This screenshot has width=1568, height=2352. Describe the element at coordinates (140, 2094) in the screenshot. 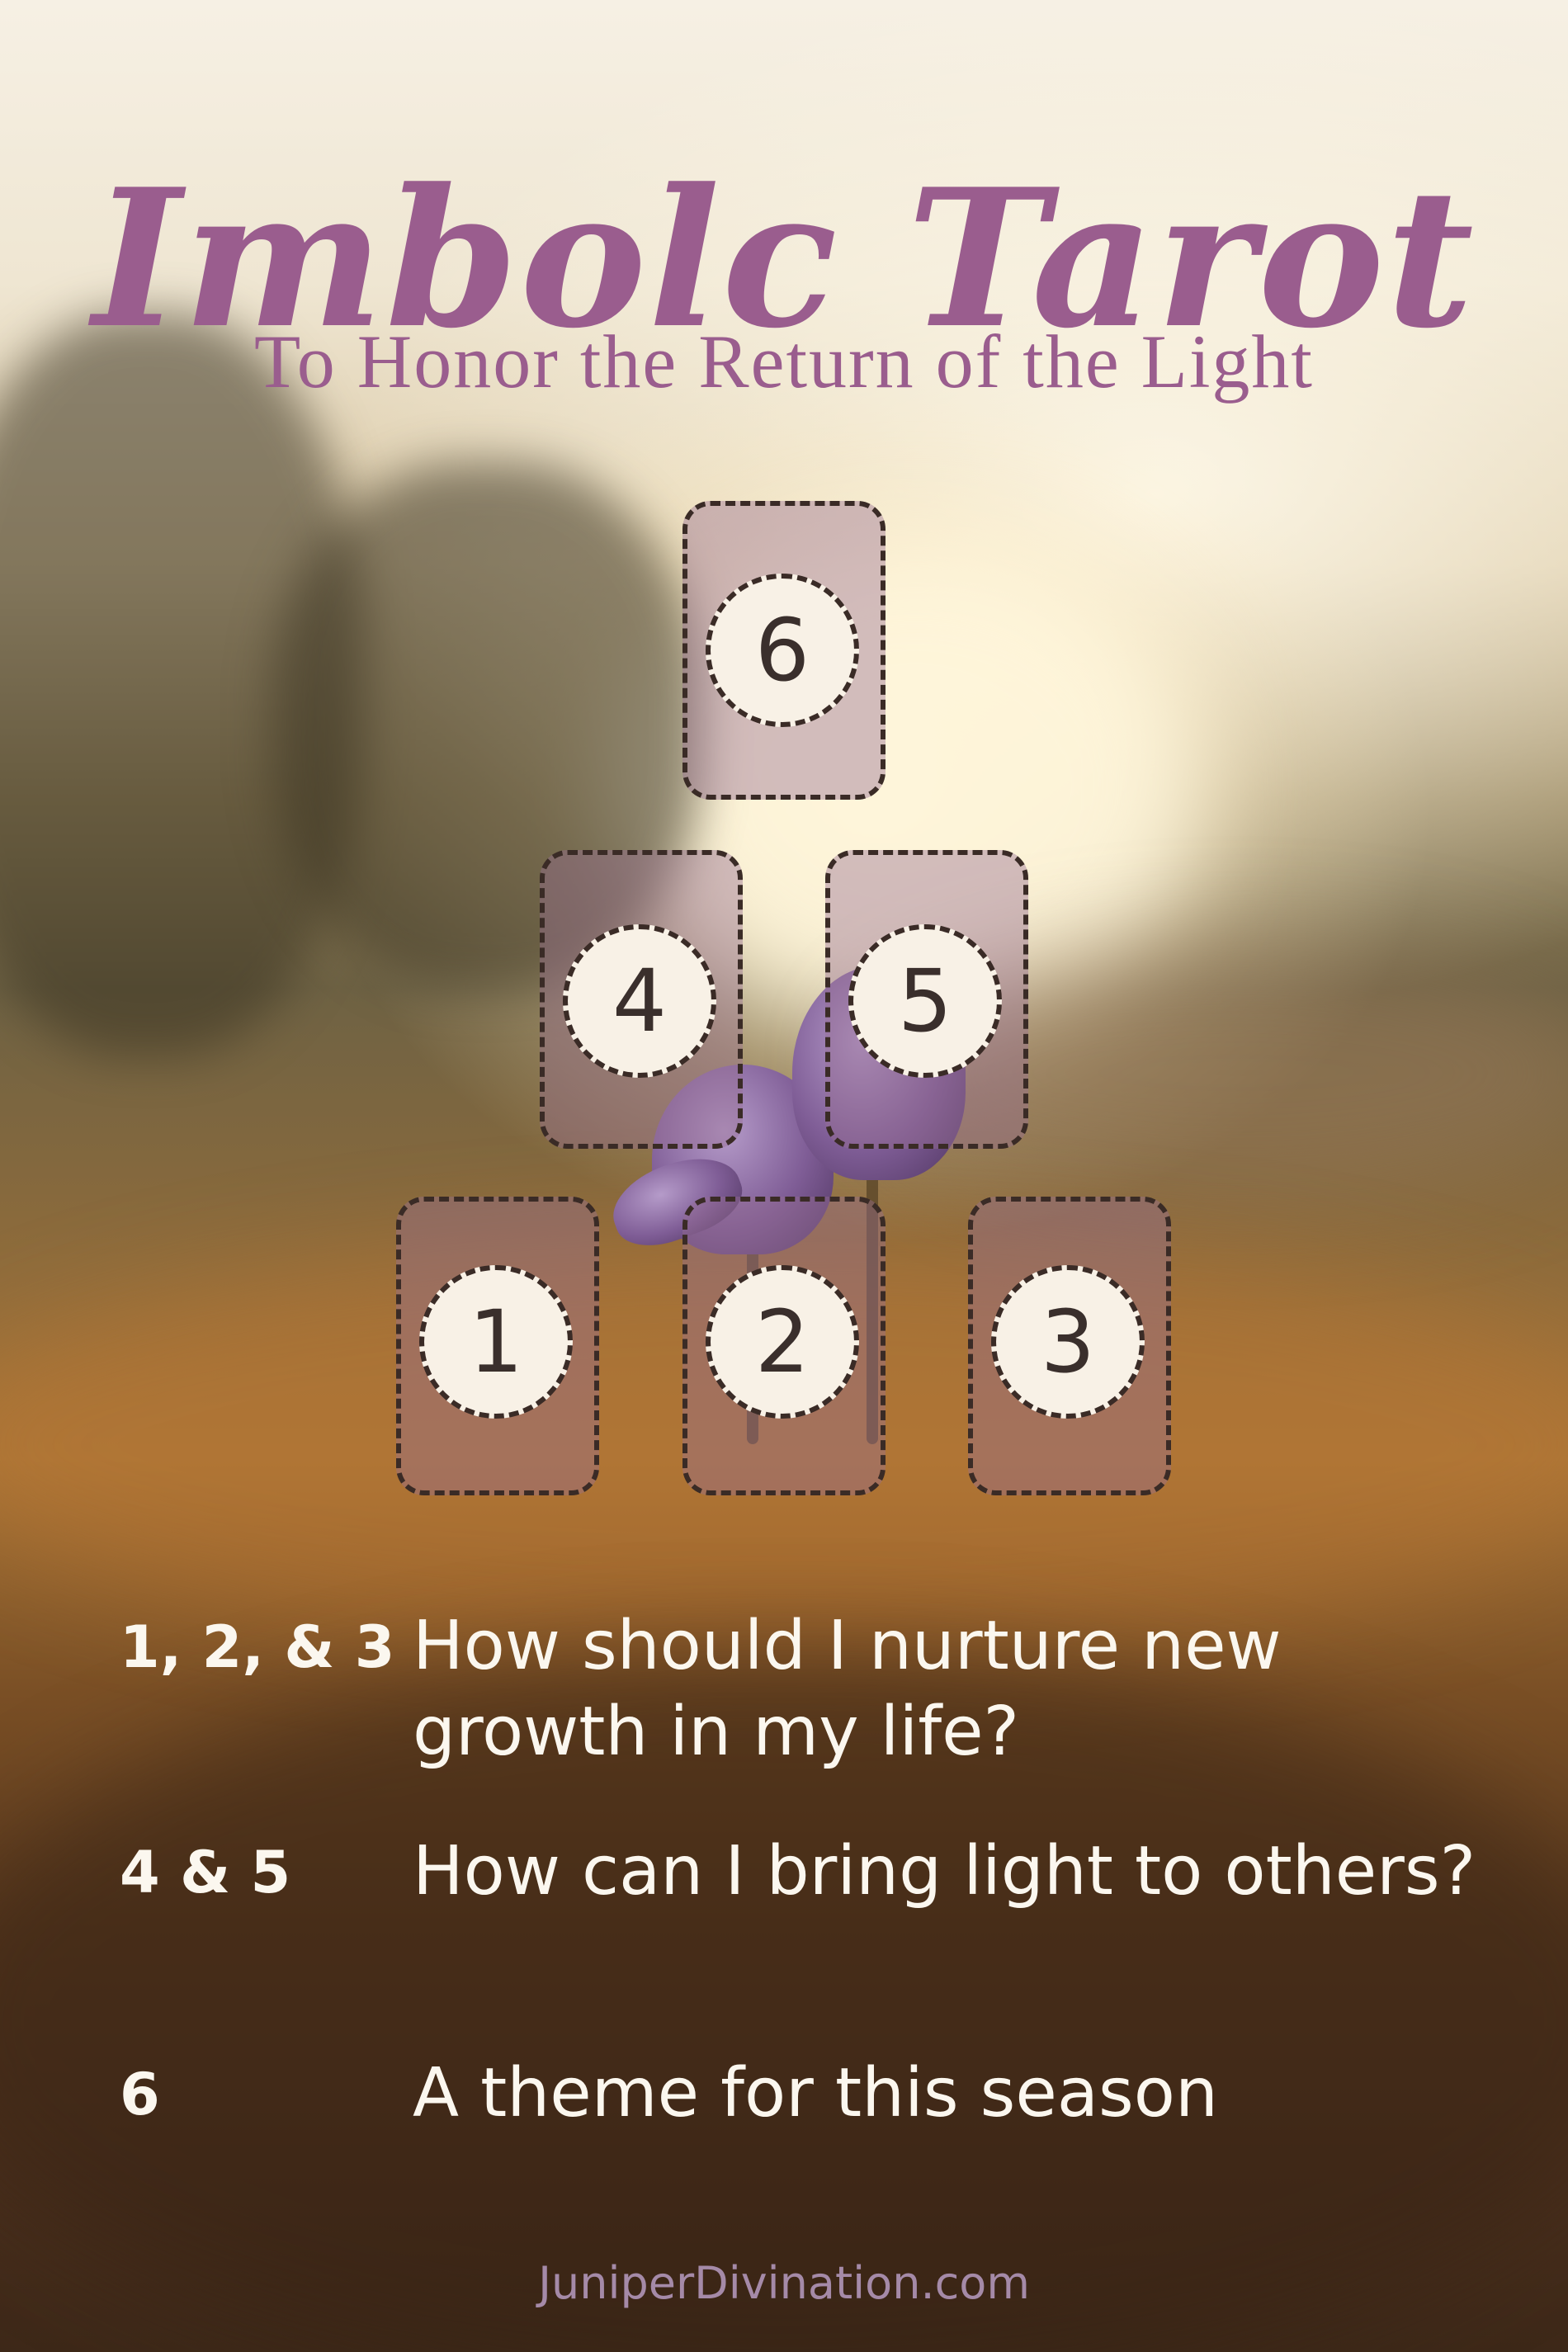

I see `legend-key-6: 6` at that location.